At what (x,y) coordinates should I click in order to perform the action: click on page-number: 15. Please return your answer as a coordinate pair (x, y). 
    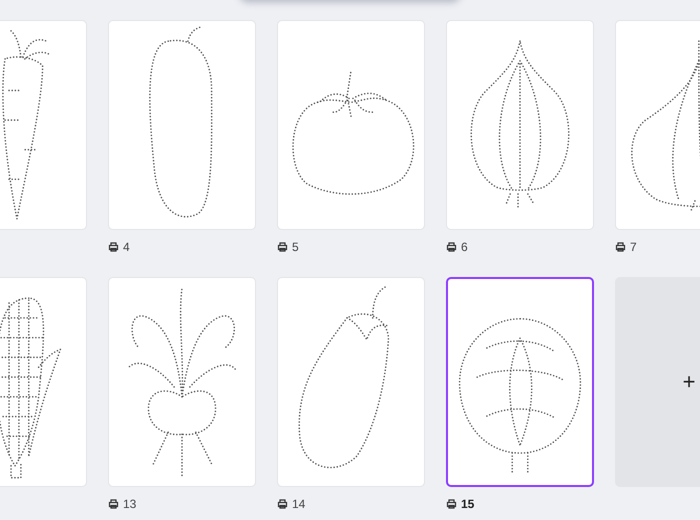
    Looking at the image, I should click on (467, 504).